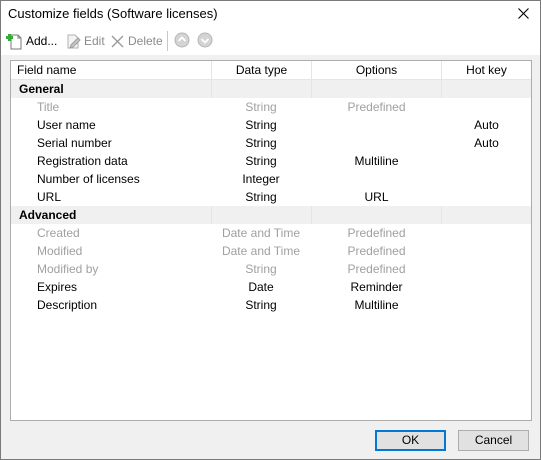 This screenshot has width=541, height=460. What do you see at coordinates (88, 179) in the screenshot?
I see `field-name: Number of licenses` at bounding box center [88, 179].